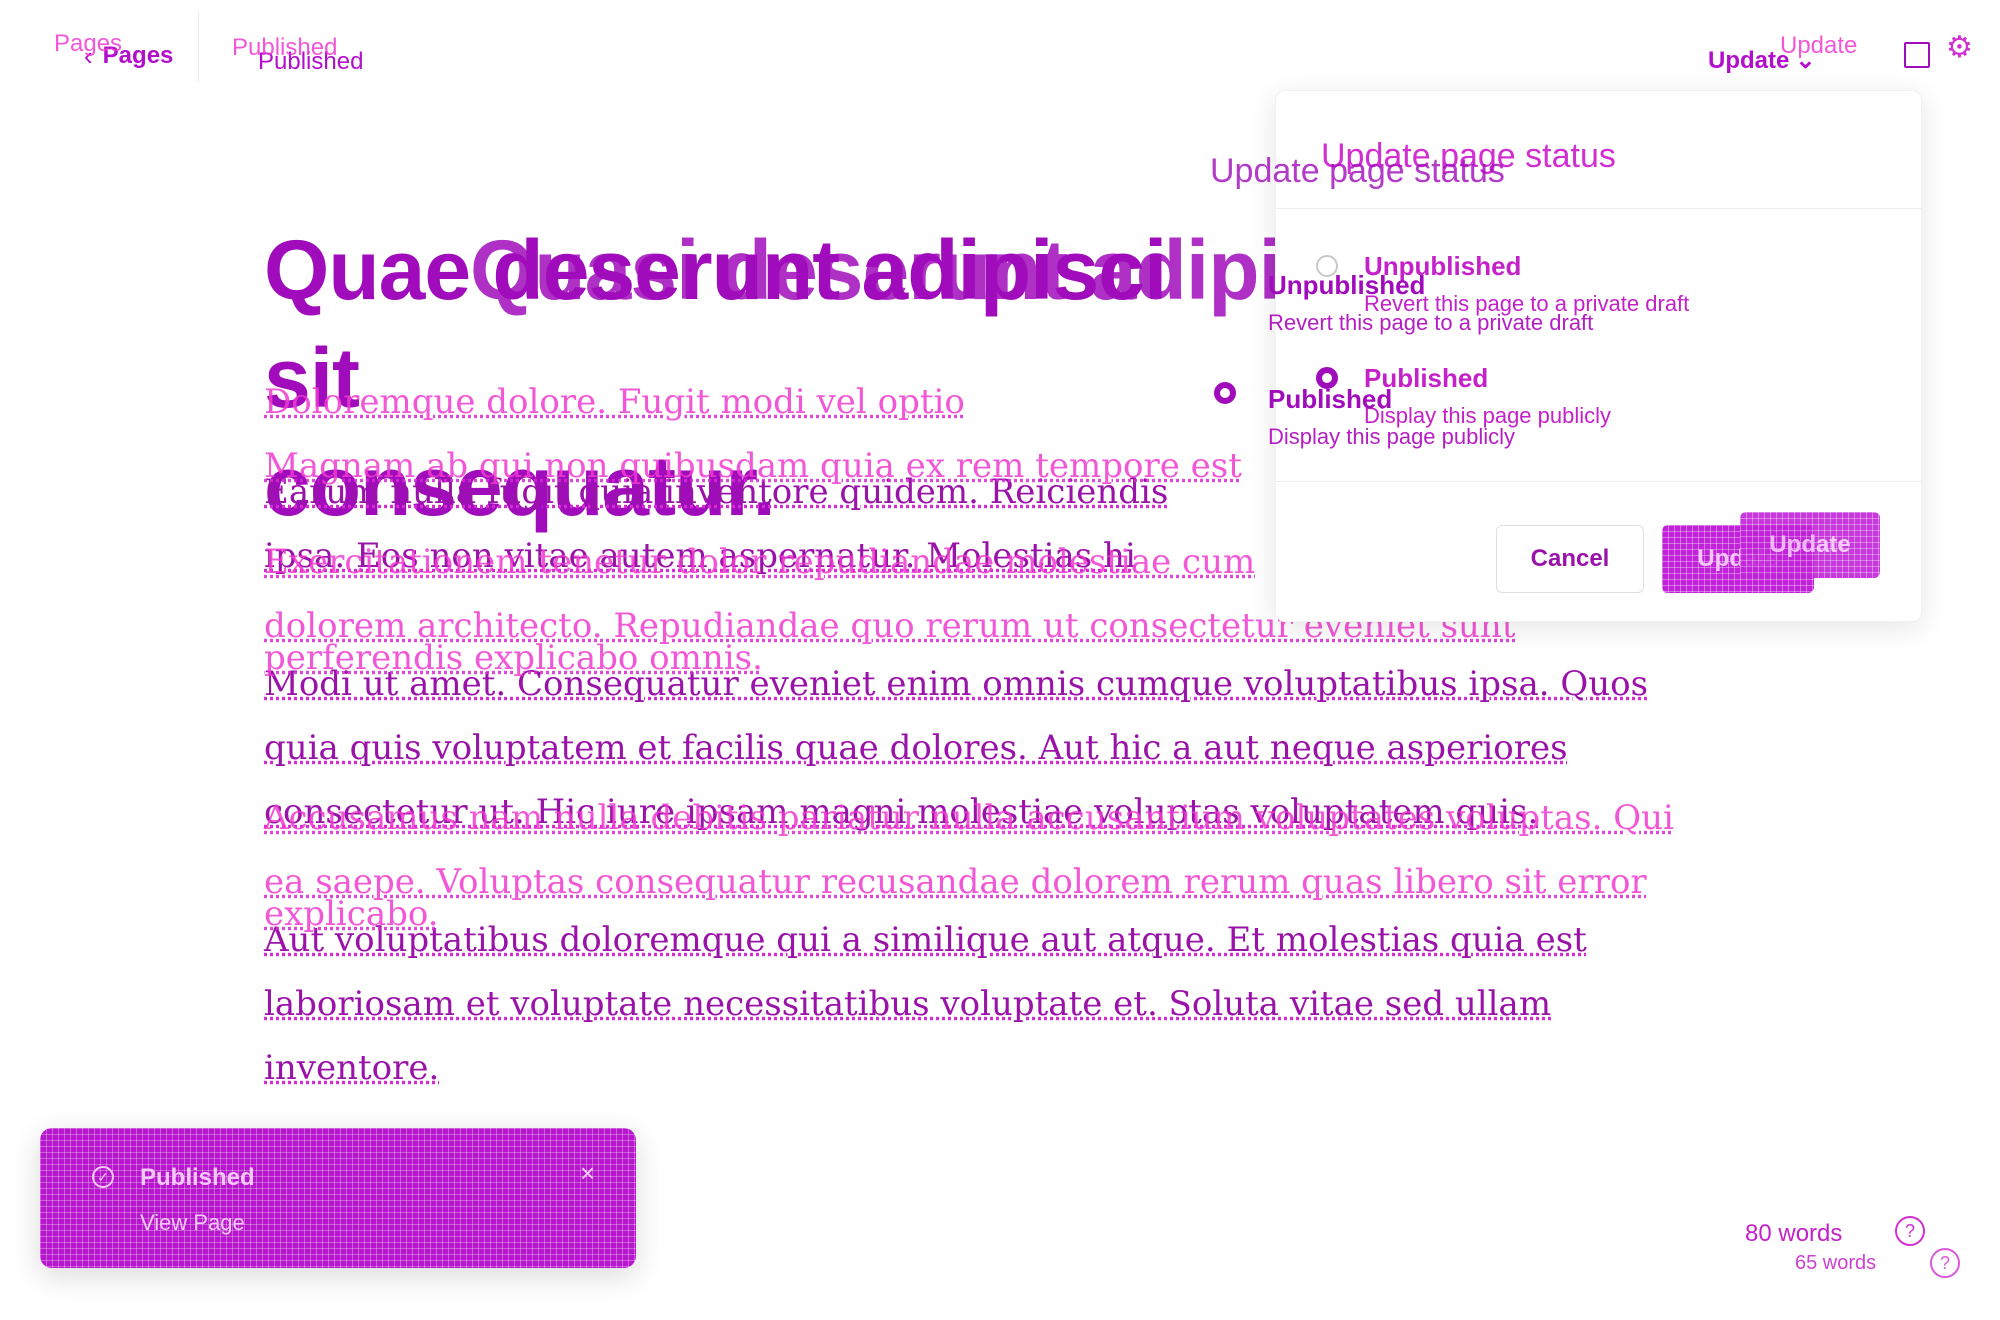  Describe the element at coordinates (1570, 559) in the screenshot. I see `cancel-button: Cancel` at that location.